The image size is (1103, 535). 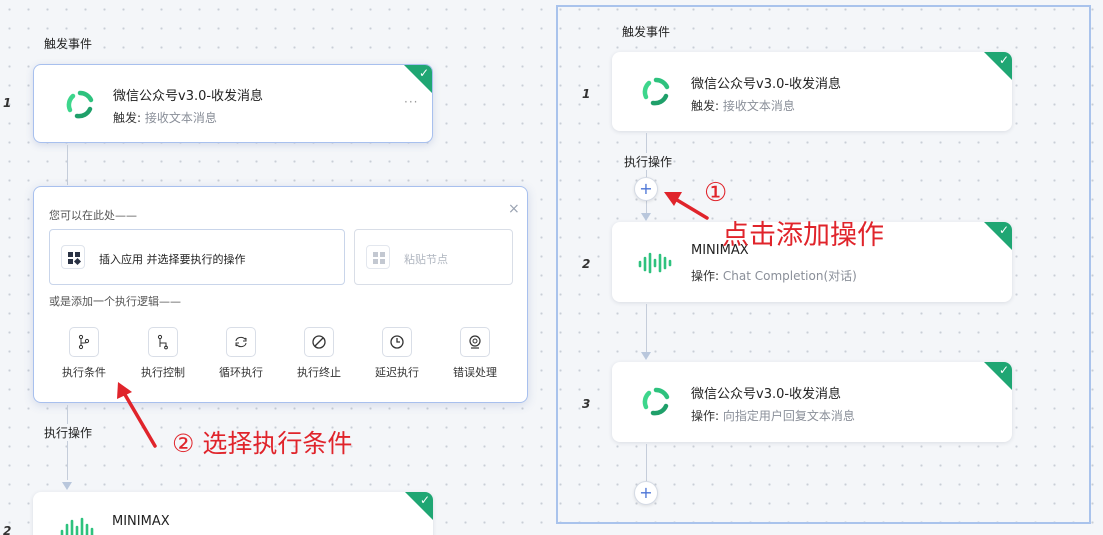 I want to click on annotation-step1-text: 点击添加操作, so click(x=803, y=235).